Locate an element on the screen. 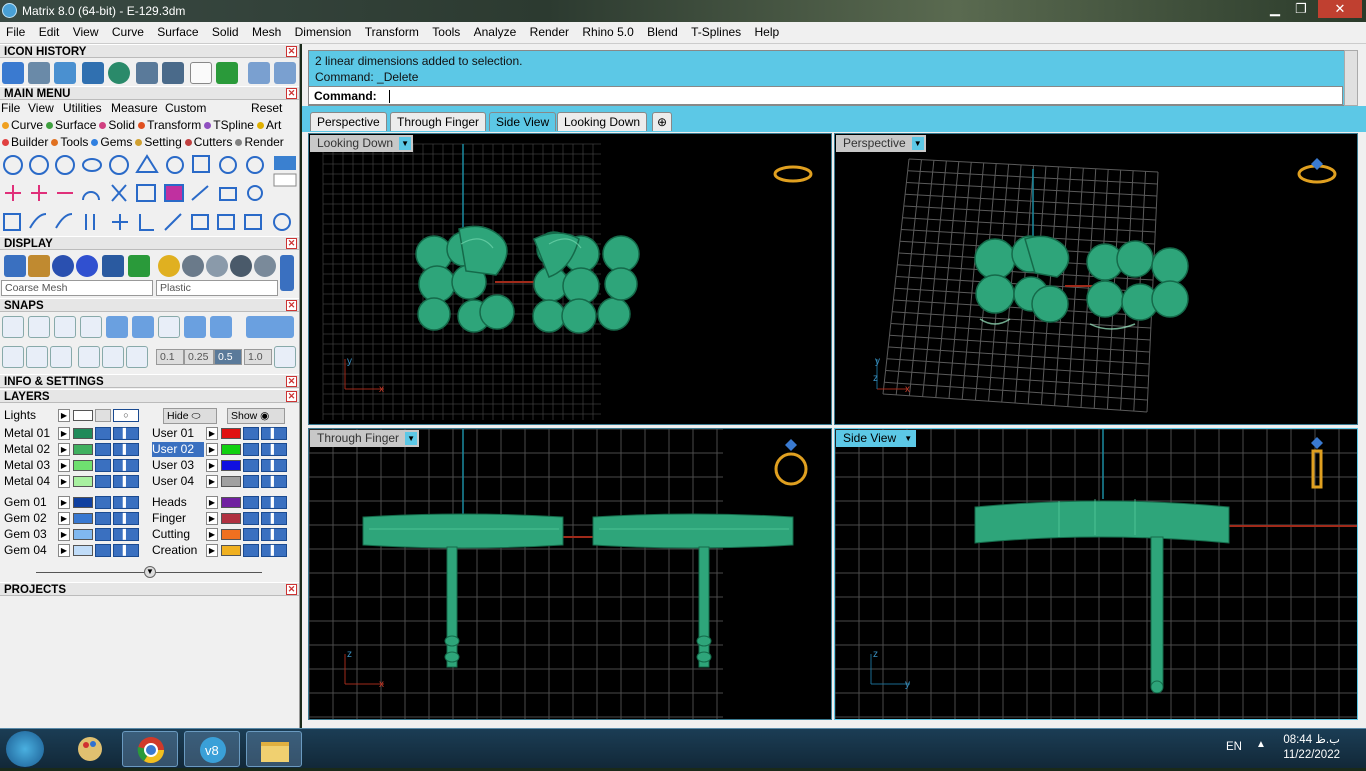 This screenshot has height=771, width=1366. tray-arrow-icon: ▲ is located at coordinates (1261, 744).